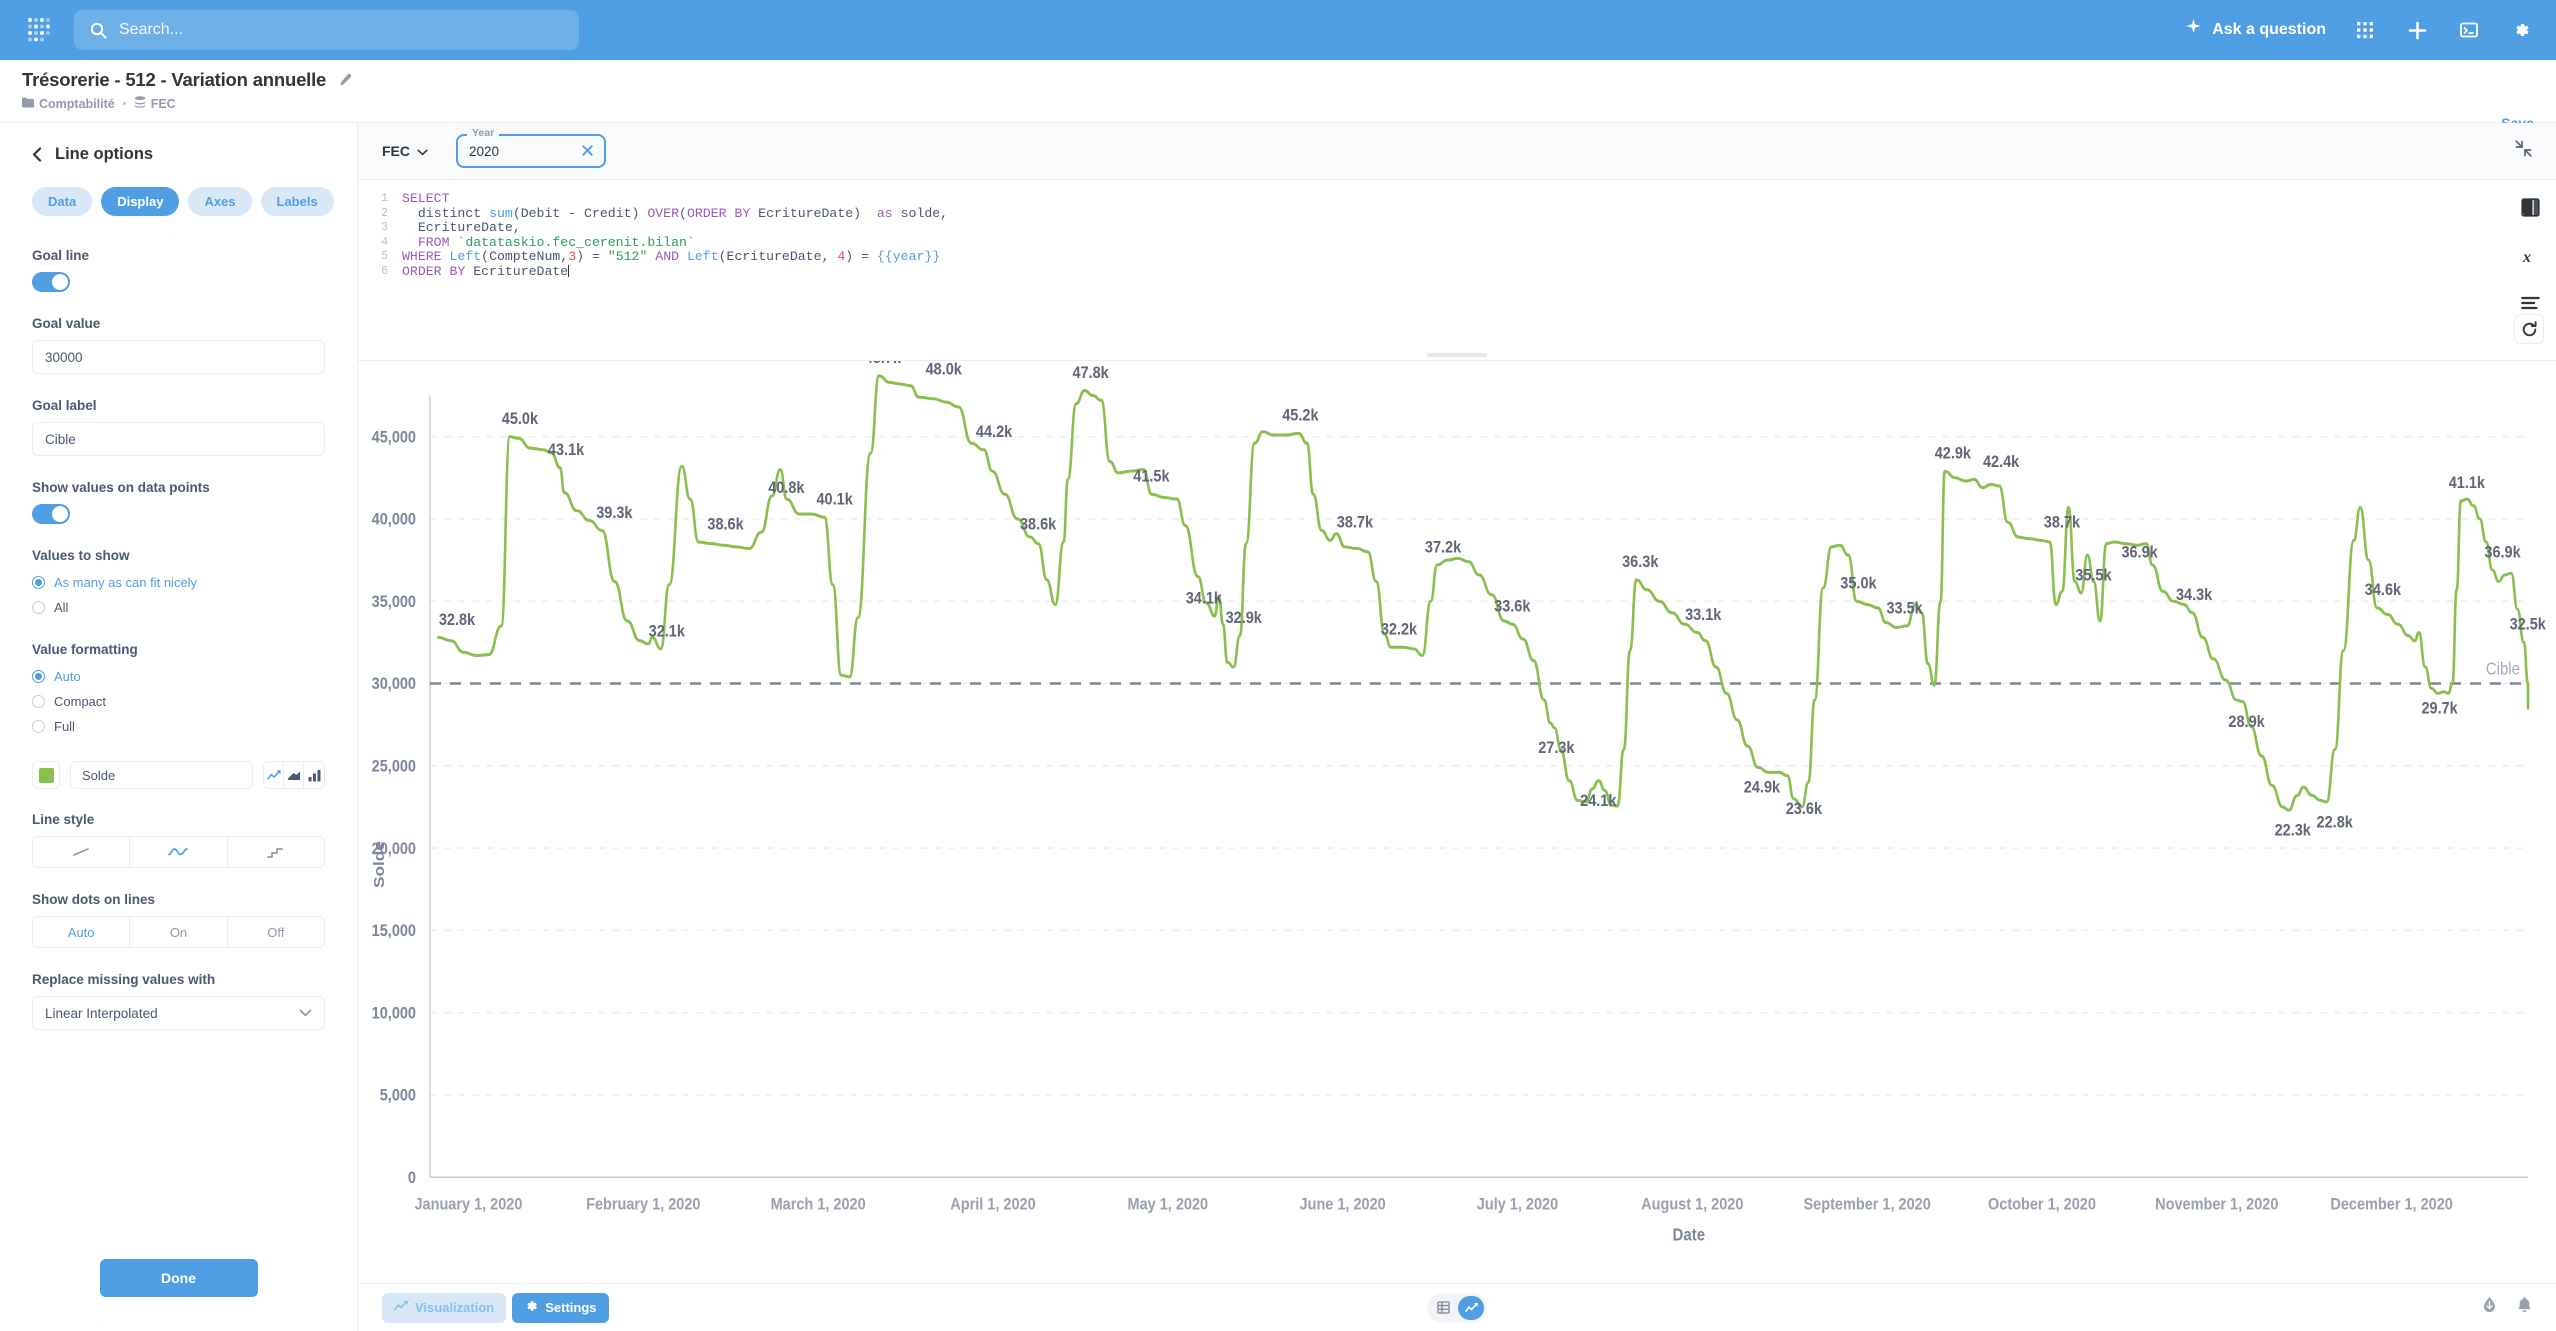 The image size is (2556, 1331). Describe the element at coordinates (2503, 668) in the screenshot. I see `goal-line-label: Cible` at that location.